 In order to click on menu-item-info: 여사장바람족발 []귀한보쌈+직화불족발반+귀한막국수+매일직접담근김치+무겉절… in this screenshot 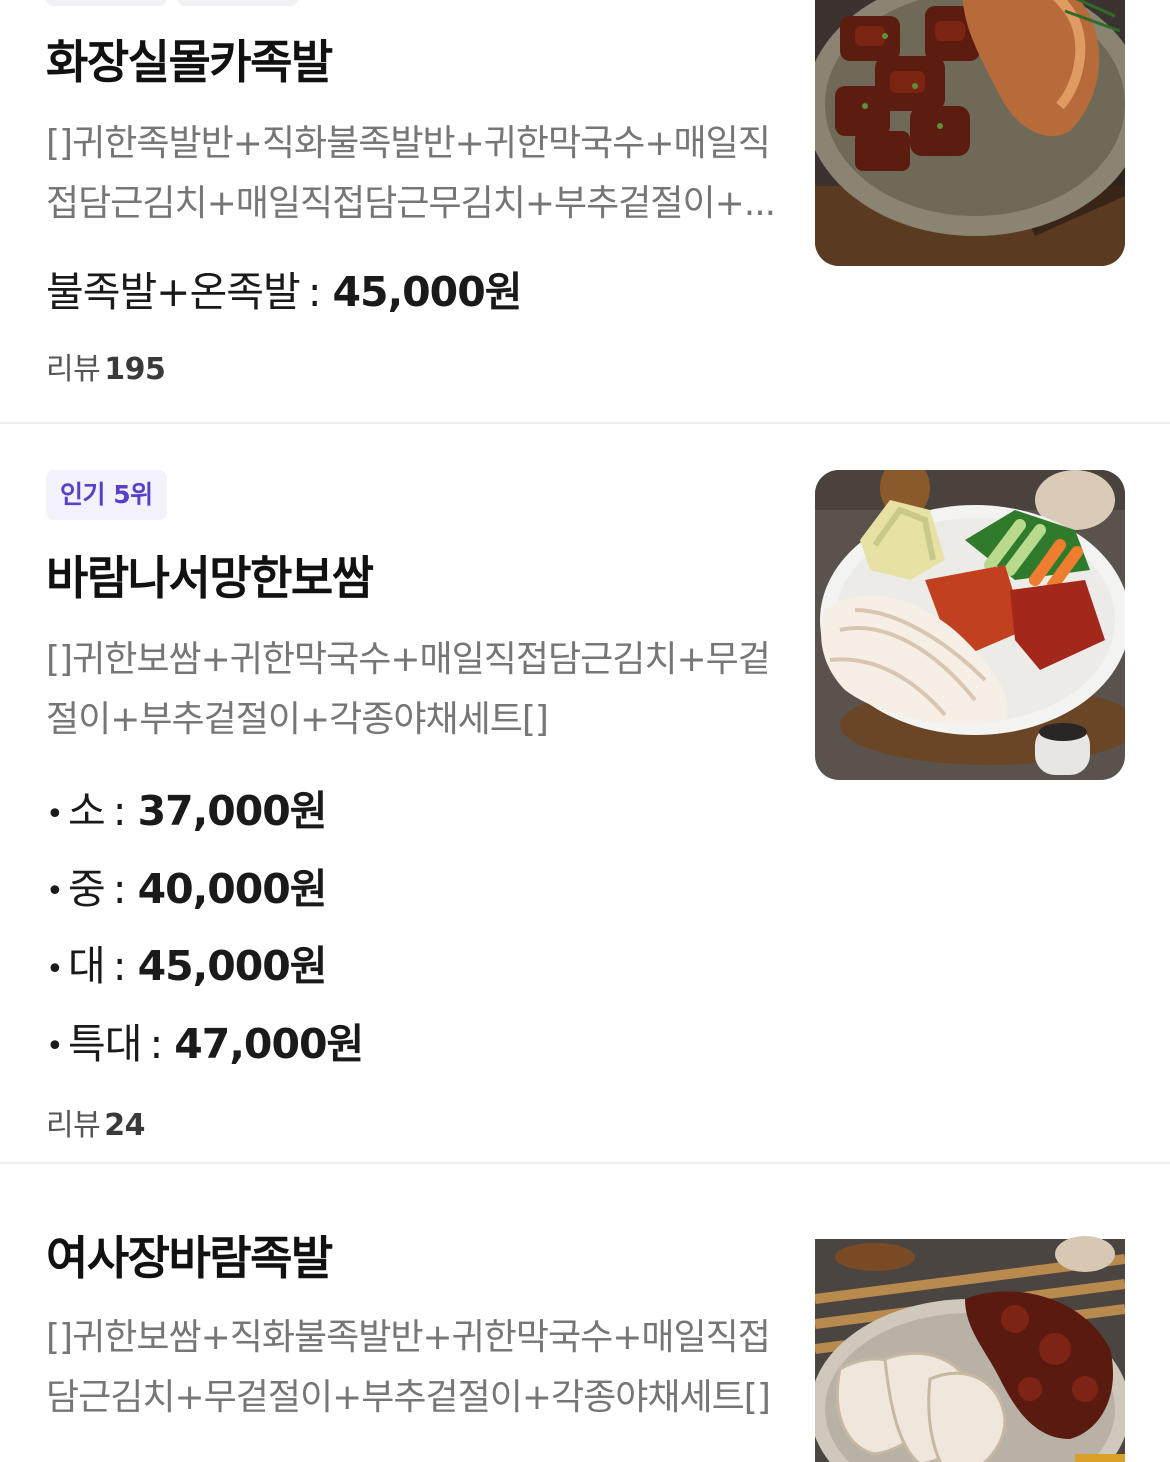, I will do `click(416, 1325)`.